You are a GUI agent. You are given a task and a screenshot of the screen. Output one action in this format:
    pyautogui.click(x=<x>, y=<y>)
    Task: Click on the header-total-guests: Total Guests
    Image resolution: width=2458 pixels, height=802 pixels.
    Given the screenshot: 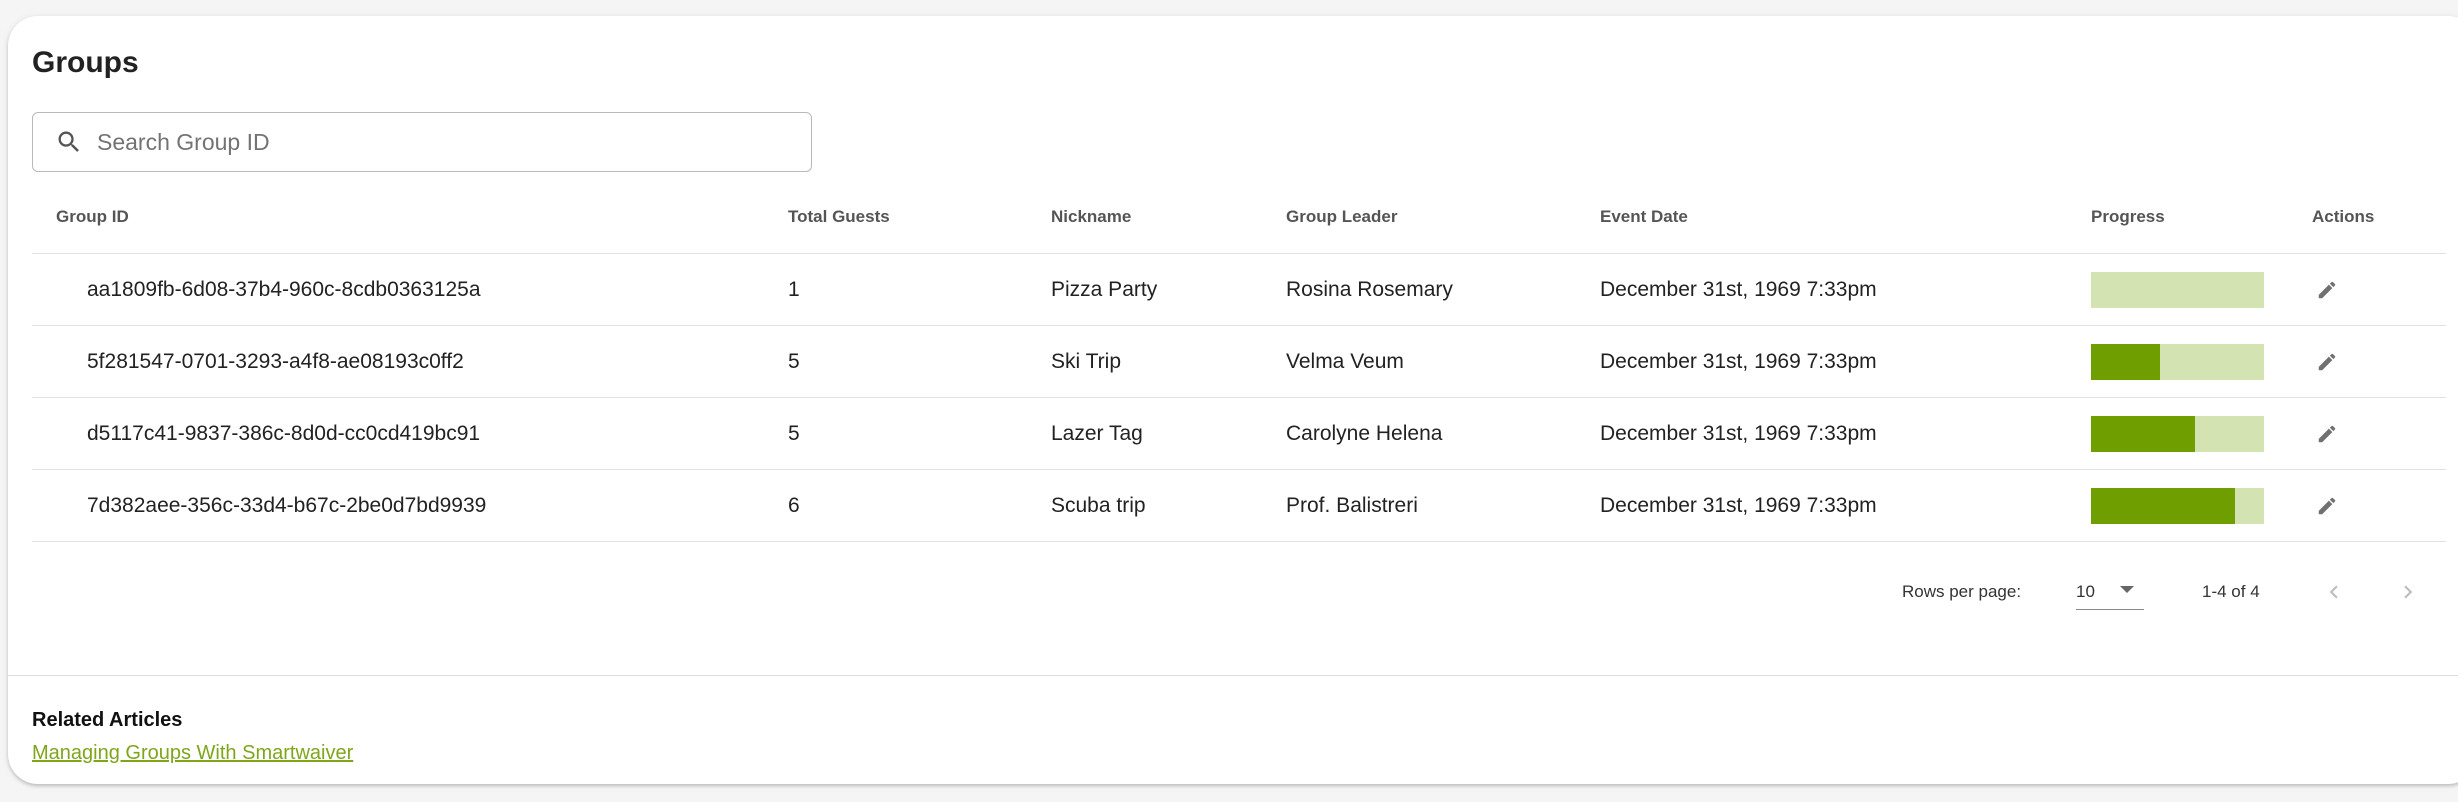 What is the action you would take?
    pyautogui.click(x=839, y=219)
    